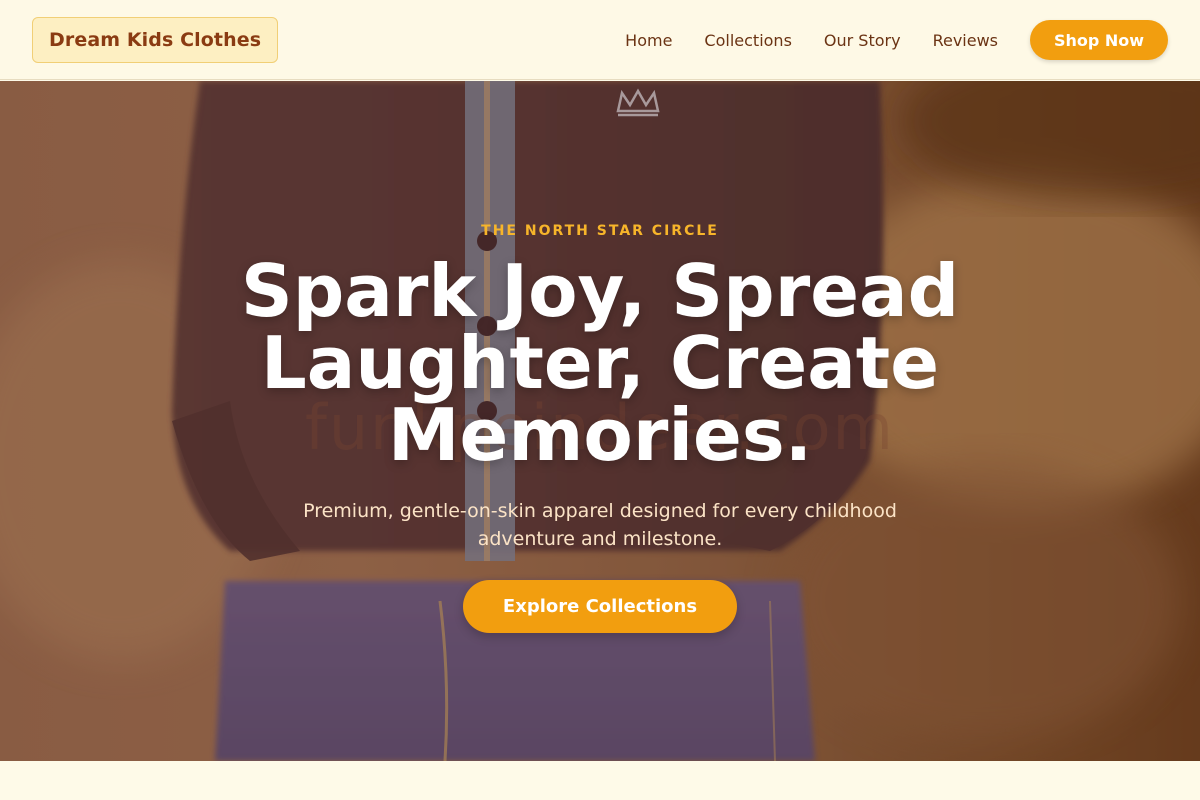 Image resolution: width=1200 pixels, height=800 pixels. I want to click on explore-collections-button: Explore Collections, so click(600, 606).